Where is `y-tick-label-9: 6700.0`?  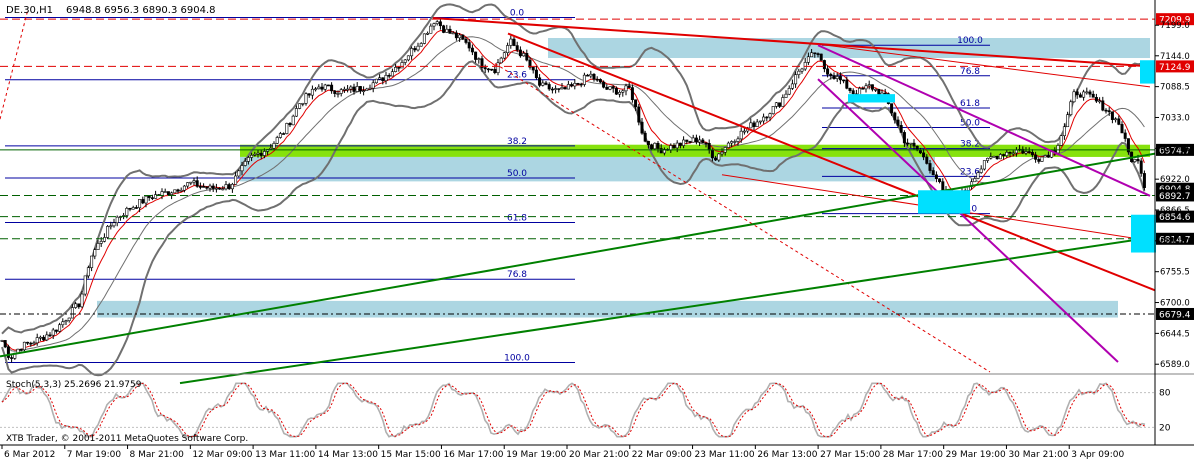 y-tick-label-9: 6700.0 is located at coordinates (1175, 304).